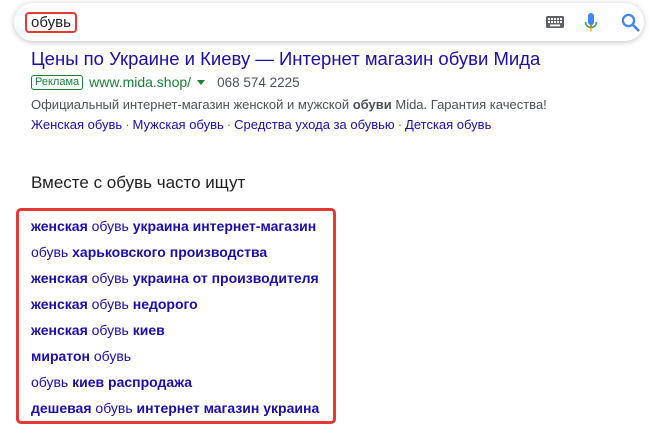 The image size is (658, 431). Describe the element at coordinates (175, 359) in the screenshot. I see `related-search-item: миратон обувь` at that location.